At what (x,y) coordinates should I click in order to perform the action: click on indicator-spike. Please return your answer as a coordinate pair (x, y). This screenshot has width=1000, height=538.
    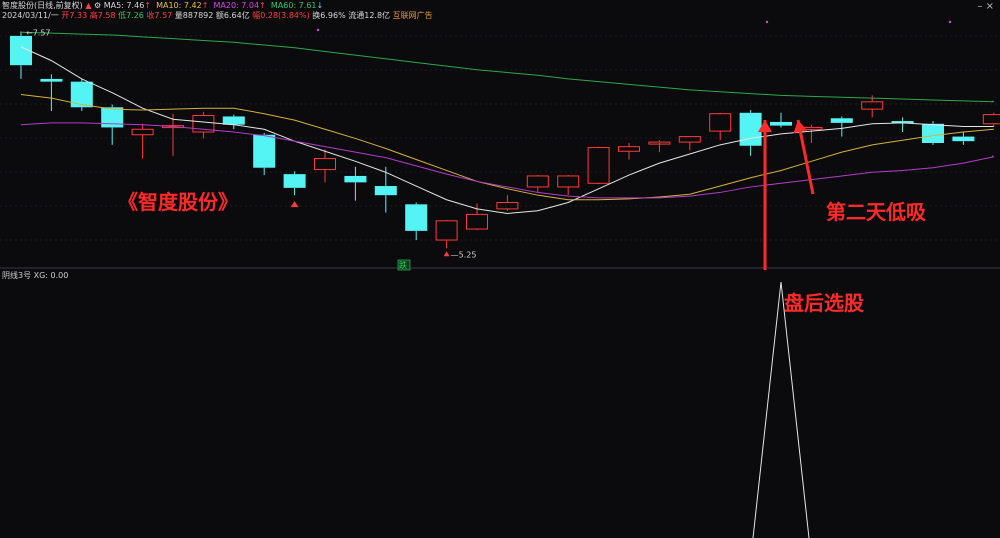
    Looking at the image, I should click on (781, 409).